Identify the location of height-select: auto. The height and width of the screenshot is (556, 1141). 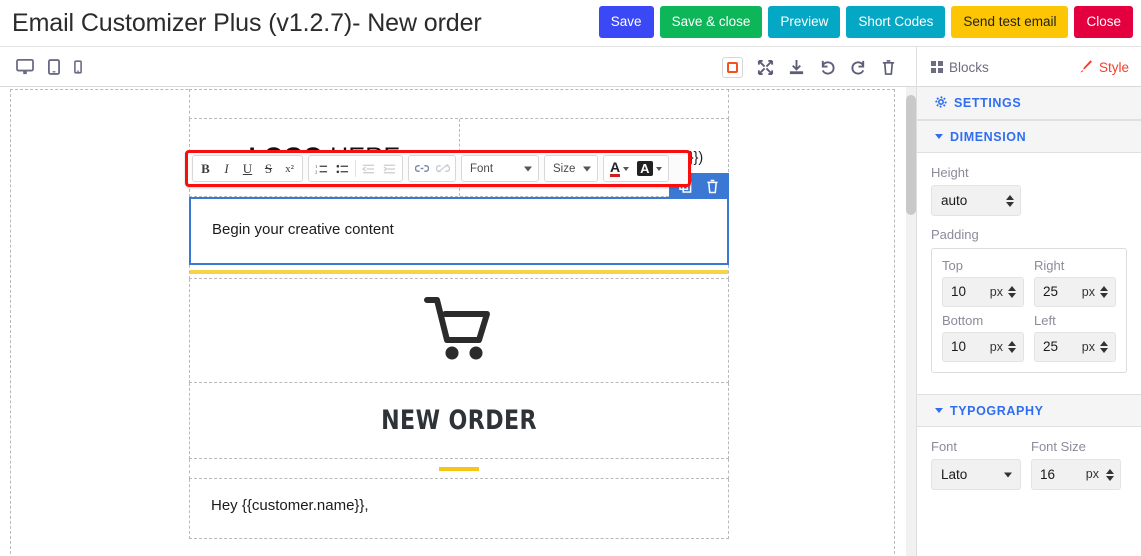
(976, 200).